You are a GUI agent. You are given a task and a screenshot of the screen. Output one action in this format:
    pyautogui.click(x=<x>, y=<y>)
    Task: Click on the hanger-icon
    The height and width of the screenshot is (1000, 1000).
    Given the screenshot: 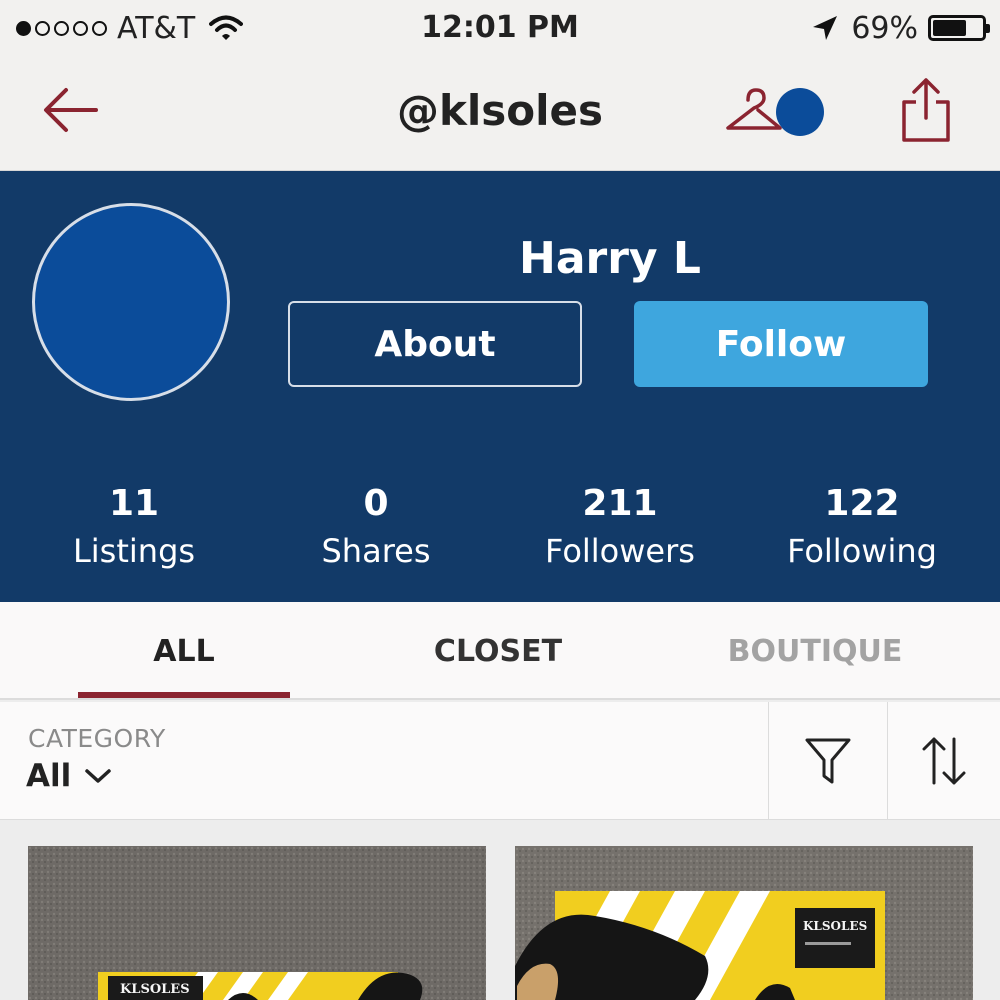 What is the action you would take?
    pyautogui.click(x=754, y=109)
    